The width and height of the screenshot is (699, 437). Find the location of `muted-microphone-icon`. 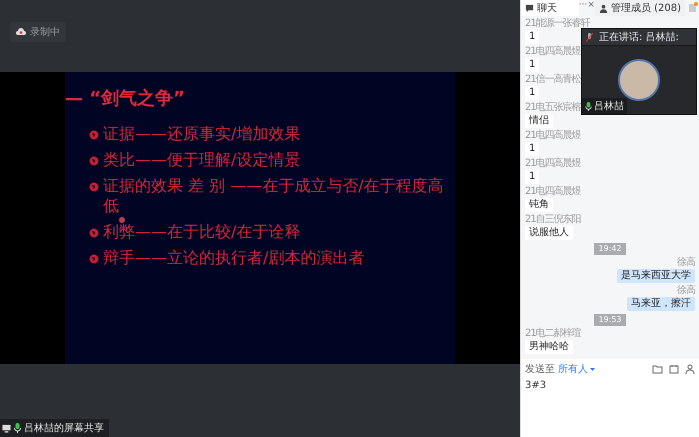

muted-microphone-icon is located at coordinates (589, 37).